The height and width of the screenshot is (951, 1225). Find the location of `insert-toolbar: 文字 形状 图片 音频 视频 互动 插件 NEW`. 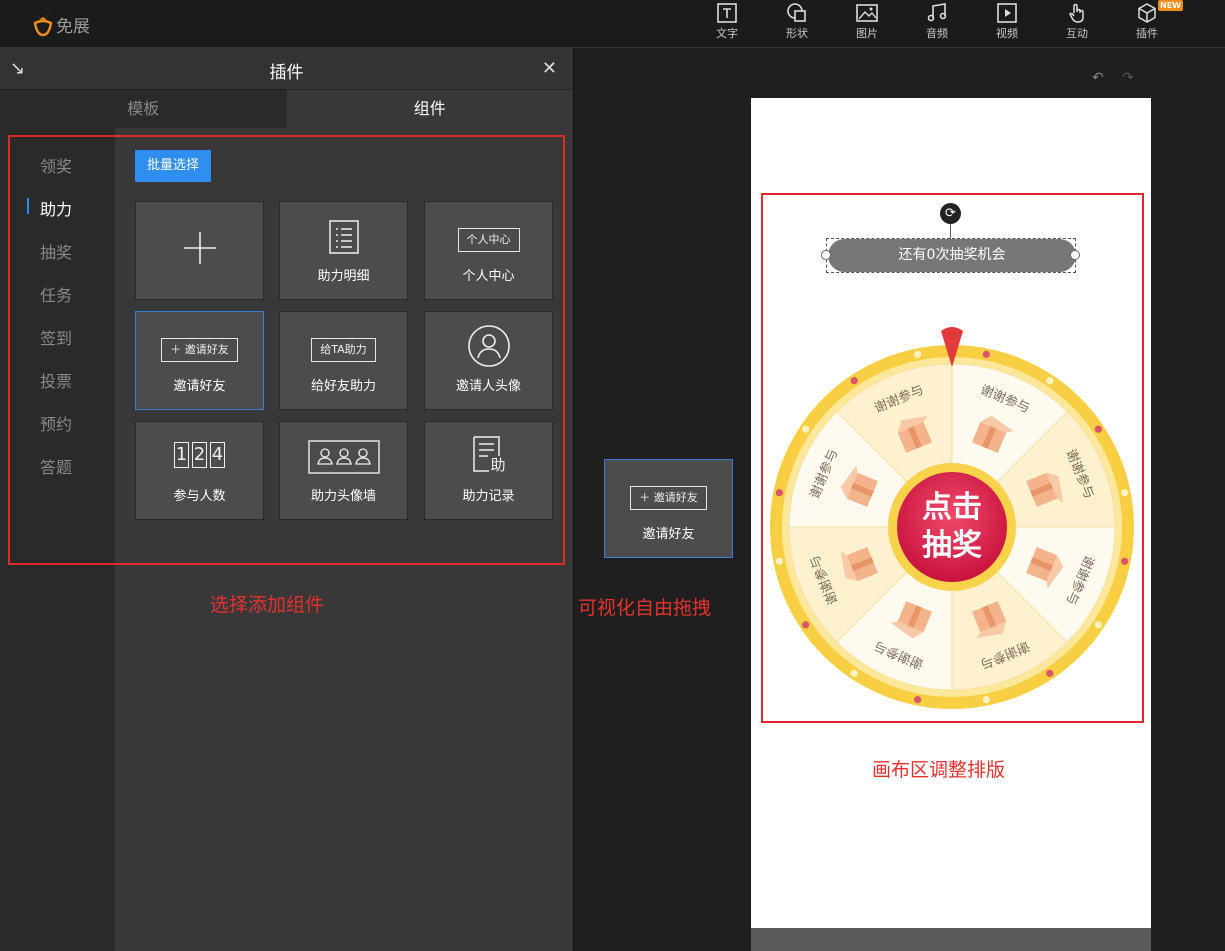

insert-toolbar: 文字 形状 图片 音频 视频 互动 插件 NEW is located at coordinates (937, 24).